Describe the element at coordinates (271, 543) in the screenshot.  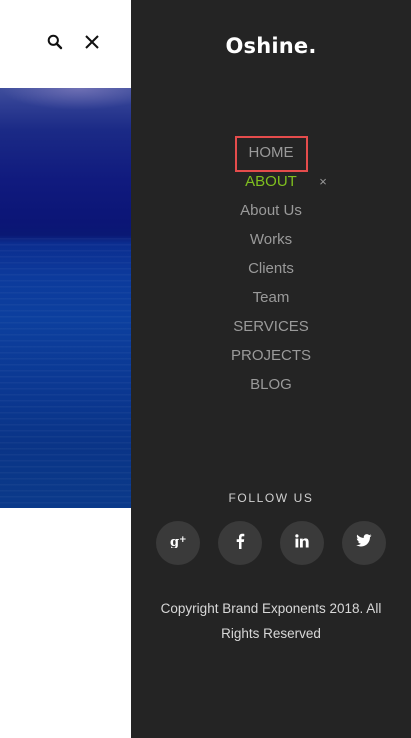
I see `social-links: g +` at that location.